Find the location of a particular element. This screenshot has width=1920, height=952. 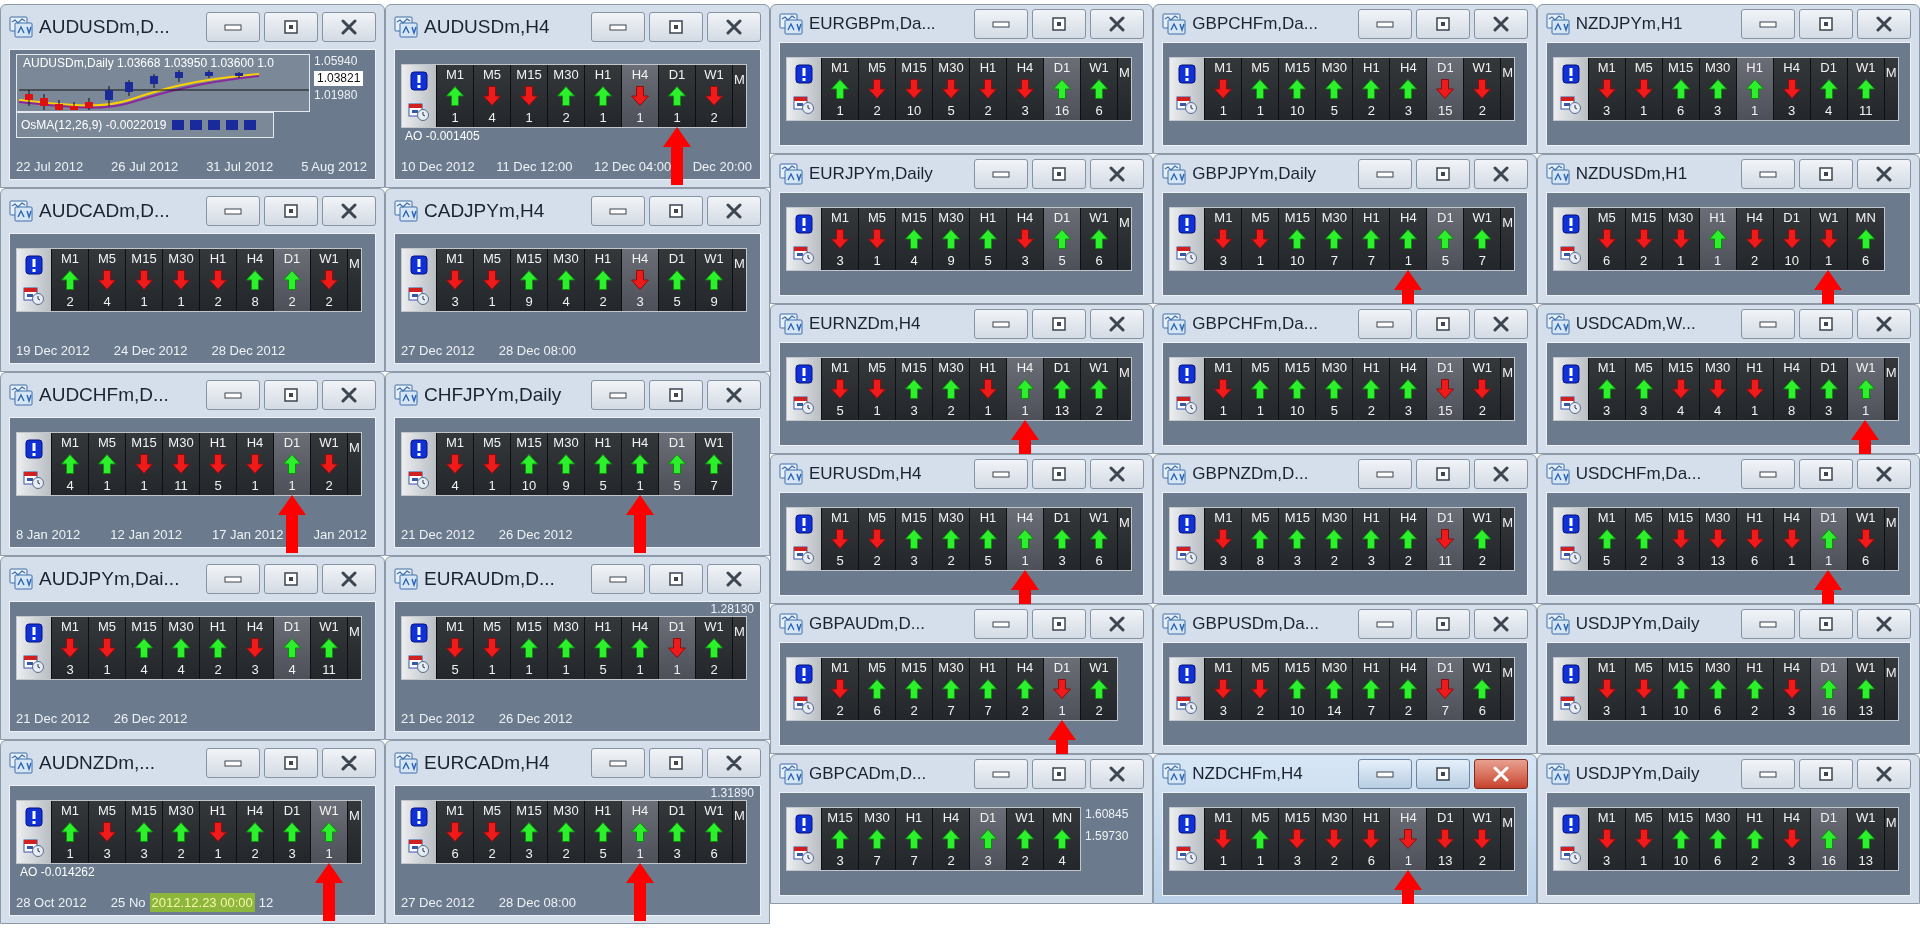

timeframe-cell: M30 9 is located at coordinates (950, 239).